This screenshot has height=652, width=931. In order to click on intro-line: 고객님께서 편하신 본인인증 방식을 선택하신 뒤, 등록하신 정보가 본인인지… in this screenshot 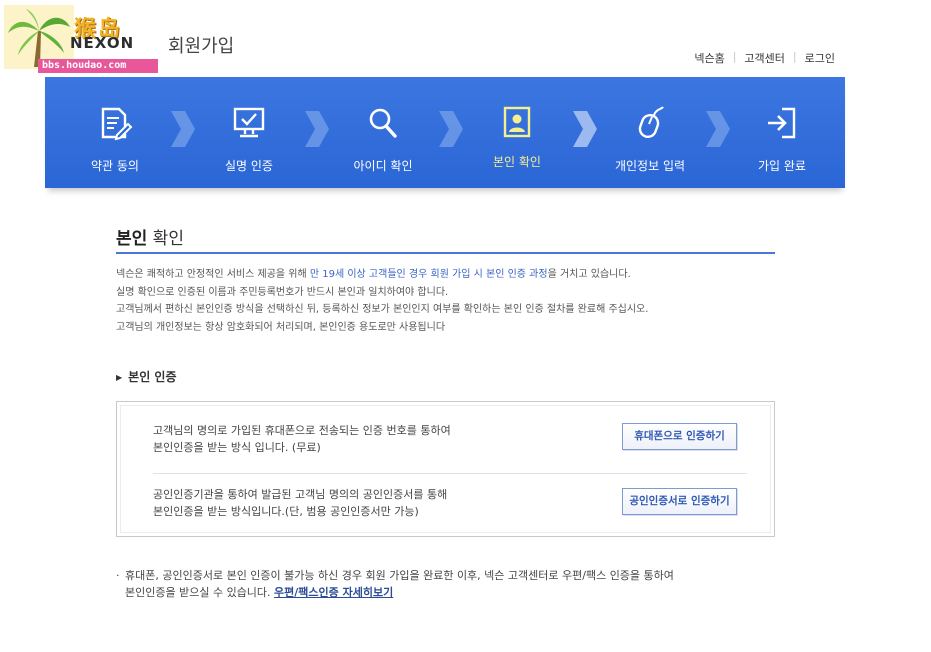, I will do `click(382, 309)`.